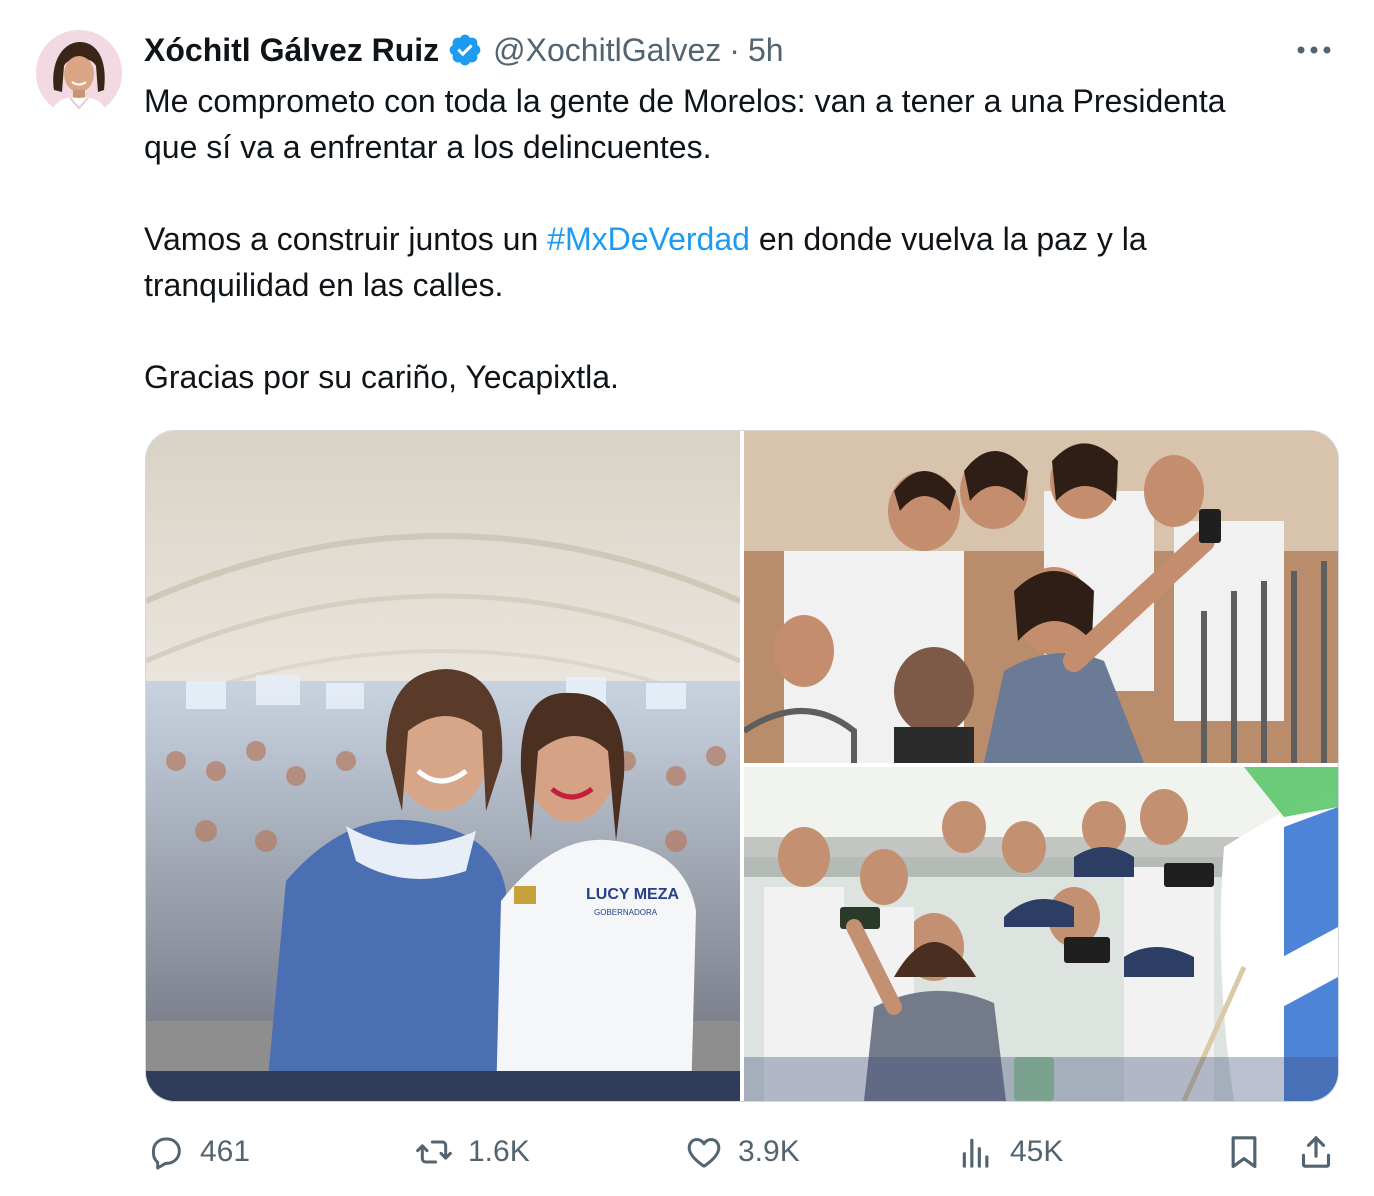  What do you see at coordinates (648, 239) in the screenshot?
I see `hashtag-link: #MxDeVerdad` at bounding box center [648, 239].